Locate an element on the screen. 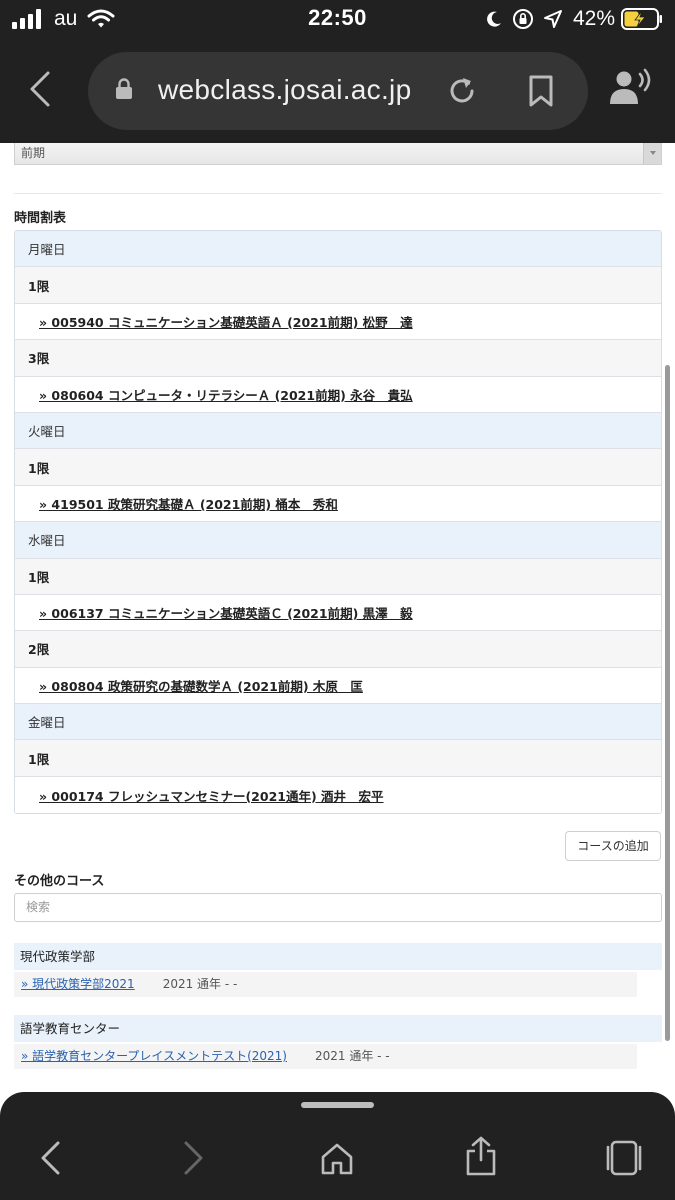  course-row: » 000174 フレッシュマンセミナー(2021通年) 酒井 宏平 is located at coordinates (338, 795).